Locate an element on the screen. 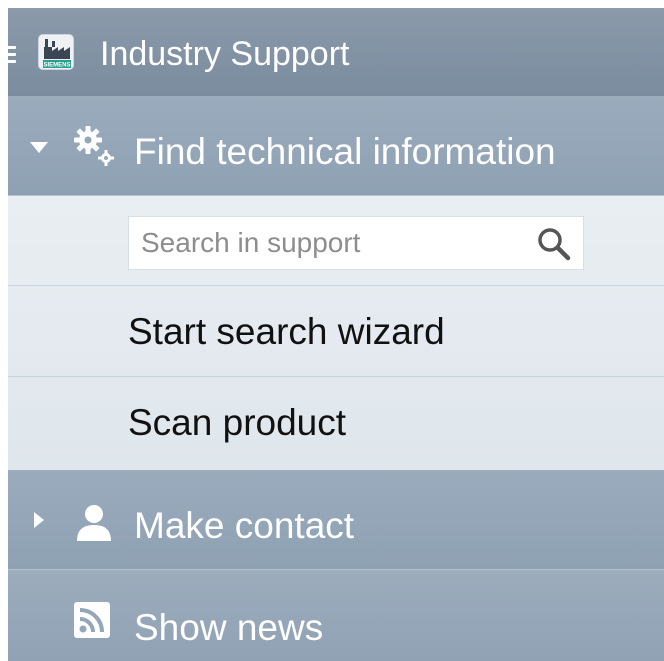  section-make-contact: Make contact is located at coordinates (336, 520).